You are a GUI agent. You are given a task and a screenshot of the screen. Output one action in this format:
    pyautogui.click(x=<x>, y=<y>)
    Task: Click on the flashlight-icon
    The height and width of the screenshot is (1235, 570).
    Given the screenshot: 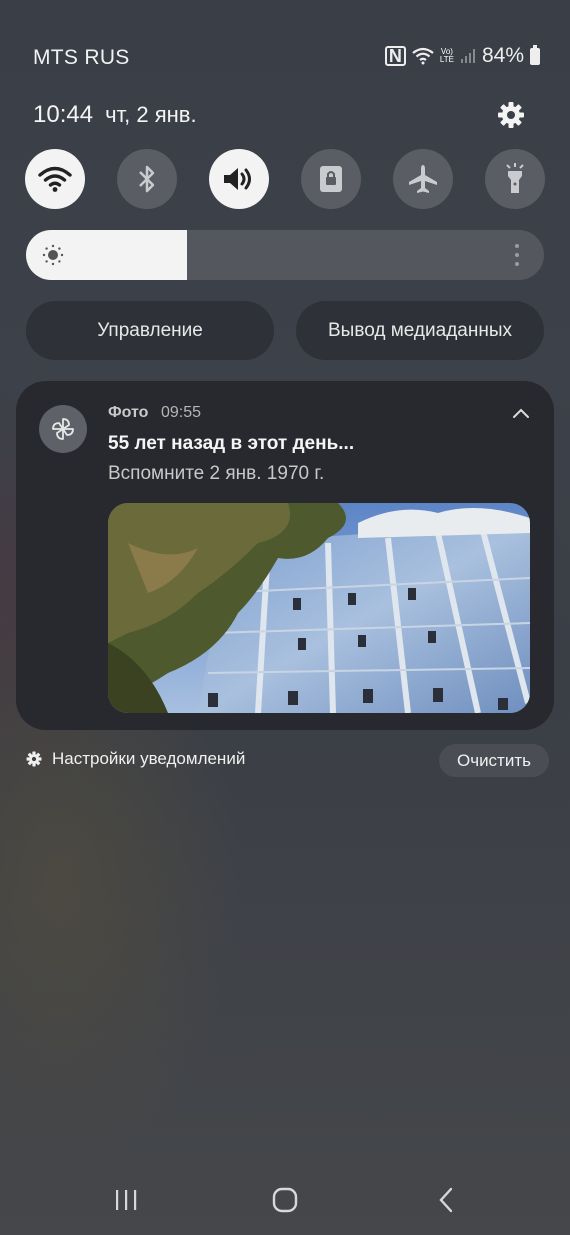 What is the action you would take?
    pyautogui.click(x=515, y=178)
    